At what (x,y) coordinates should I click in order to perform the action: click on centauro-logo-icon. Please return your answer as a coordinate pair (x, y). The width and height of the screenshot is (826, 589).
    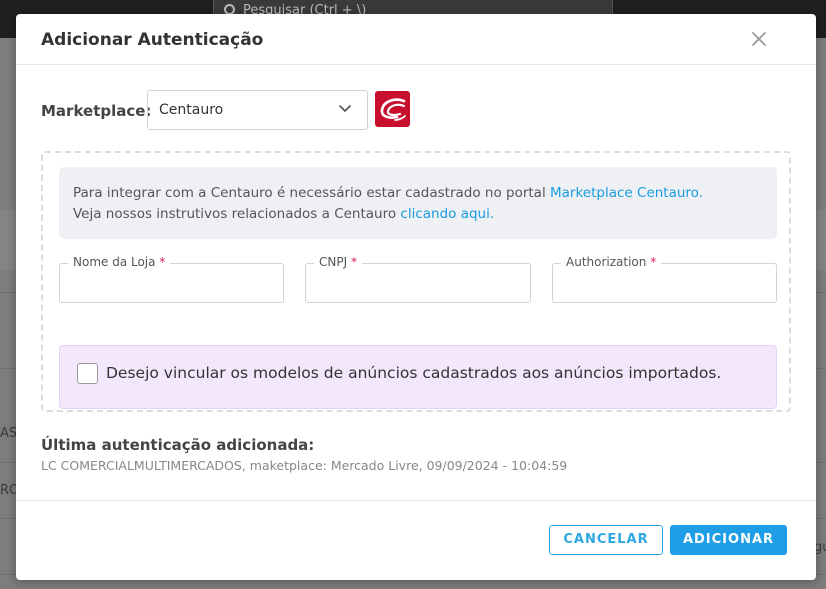
    Looking at the image, I should click on (392, 109).